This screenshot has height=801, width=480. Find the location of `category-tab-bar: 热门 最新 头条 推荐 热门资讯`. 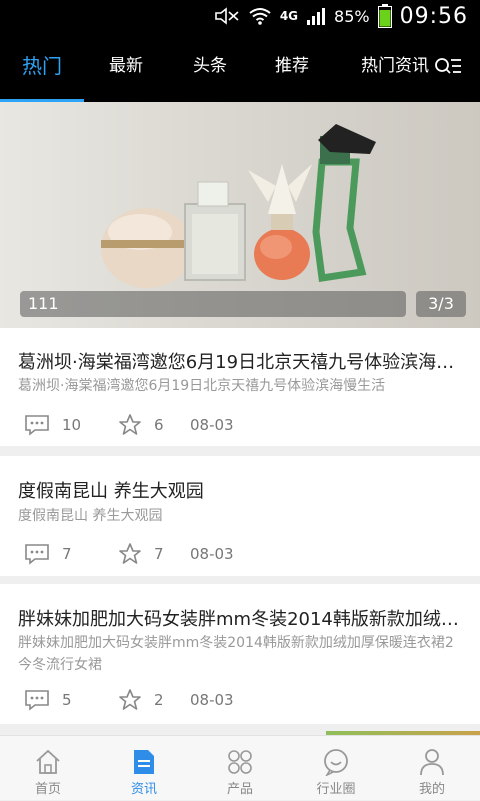

category-tab-bar: 热门 最新 头条 推荐 热门资讯 is located at coordinates (240, 67).